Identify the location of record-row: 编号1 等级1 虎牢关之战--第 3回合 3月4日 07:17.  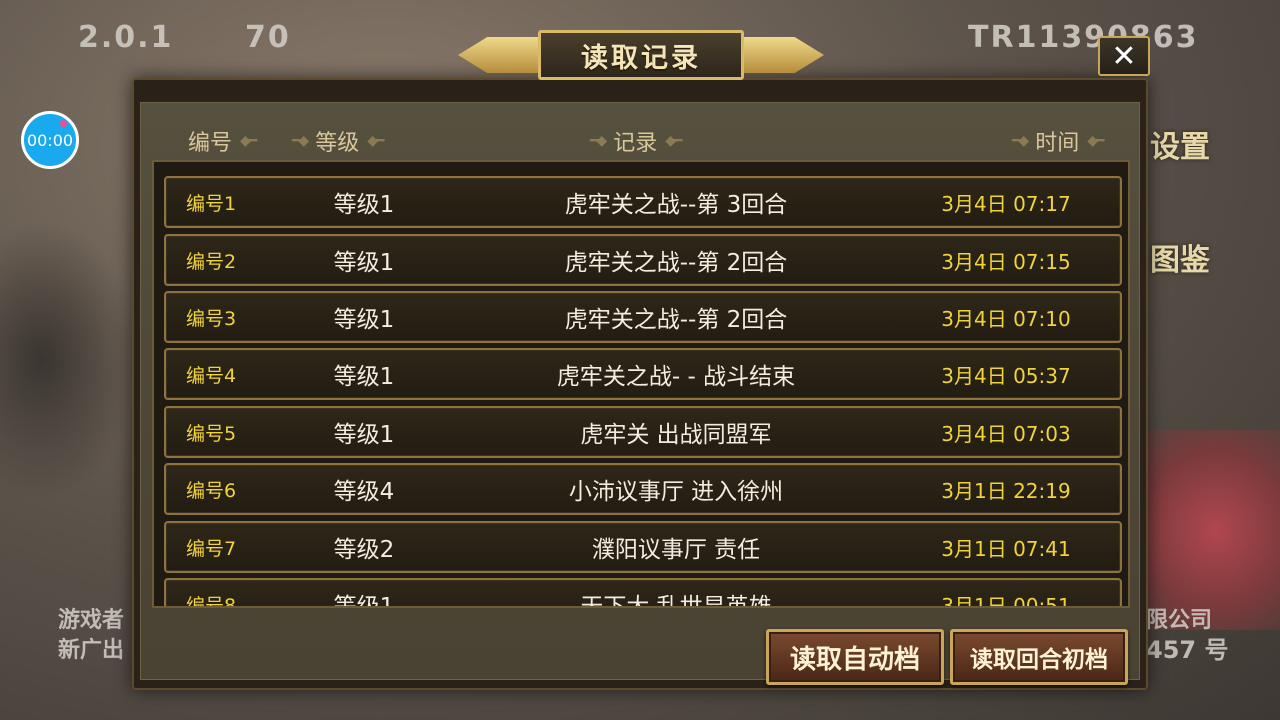
(643, 202).